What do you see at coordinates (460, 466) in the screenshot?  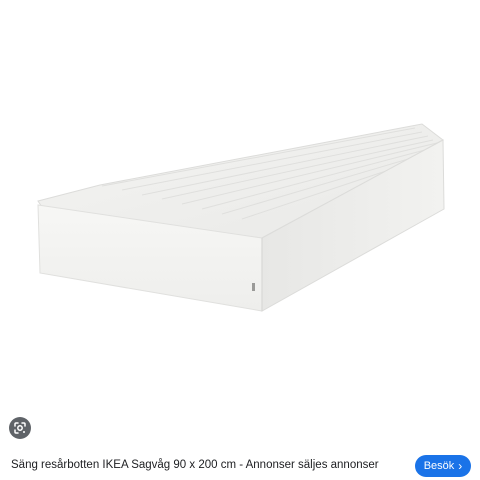 I see `chevron-right-icon: ›` at bounding box center [460, 466].